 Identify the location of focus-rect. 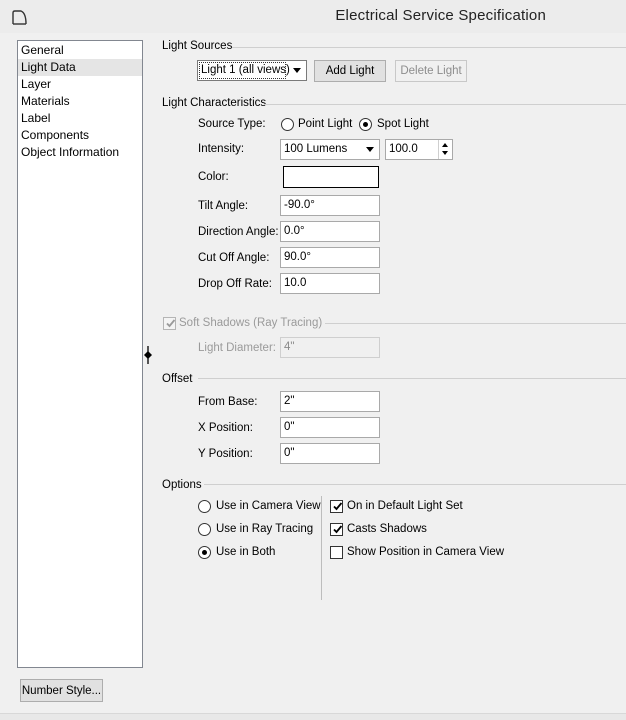
(242, 70).